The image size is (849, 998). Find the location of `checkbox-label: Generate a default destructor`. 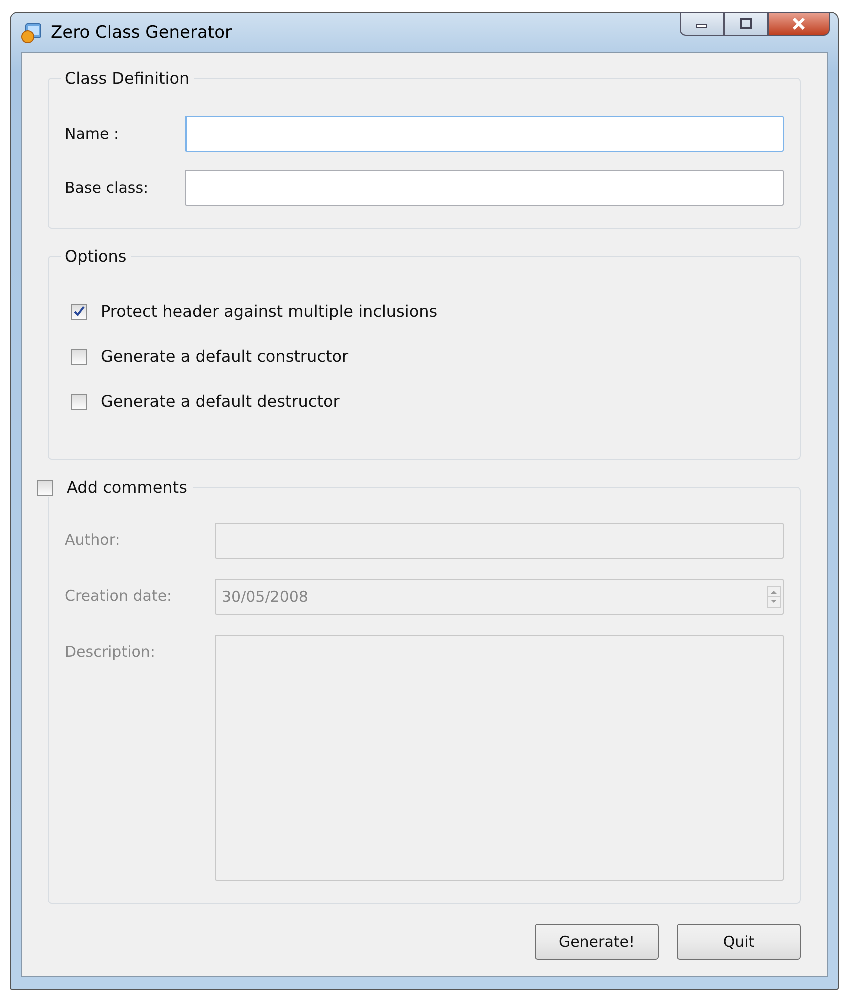

checkbox-label: Generate a default destructor is located at coordinates (220, 401).